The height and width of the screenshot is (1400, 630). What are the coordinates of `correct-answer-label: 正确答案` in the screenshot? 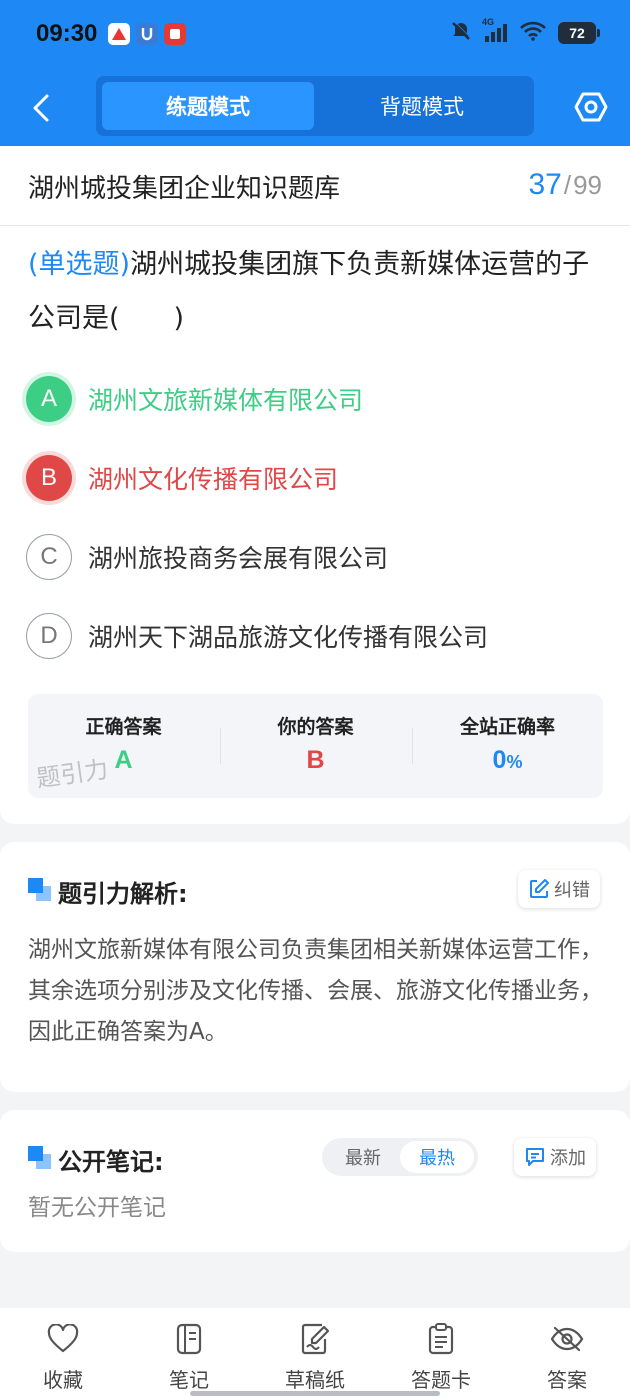 It's located at (123, 727).